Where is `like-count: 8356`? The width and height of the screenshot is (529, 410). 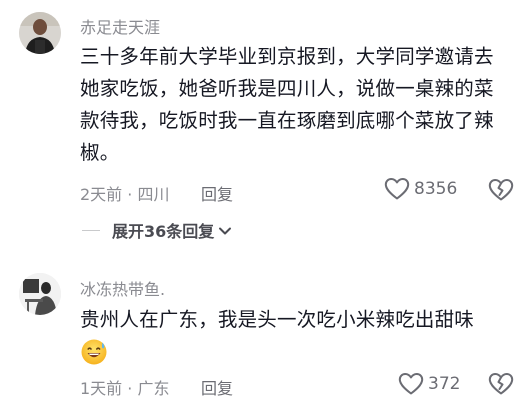
like-count: 8356 is located at coordinates (436, 189).